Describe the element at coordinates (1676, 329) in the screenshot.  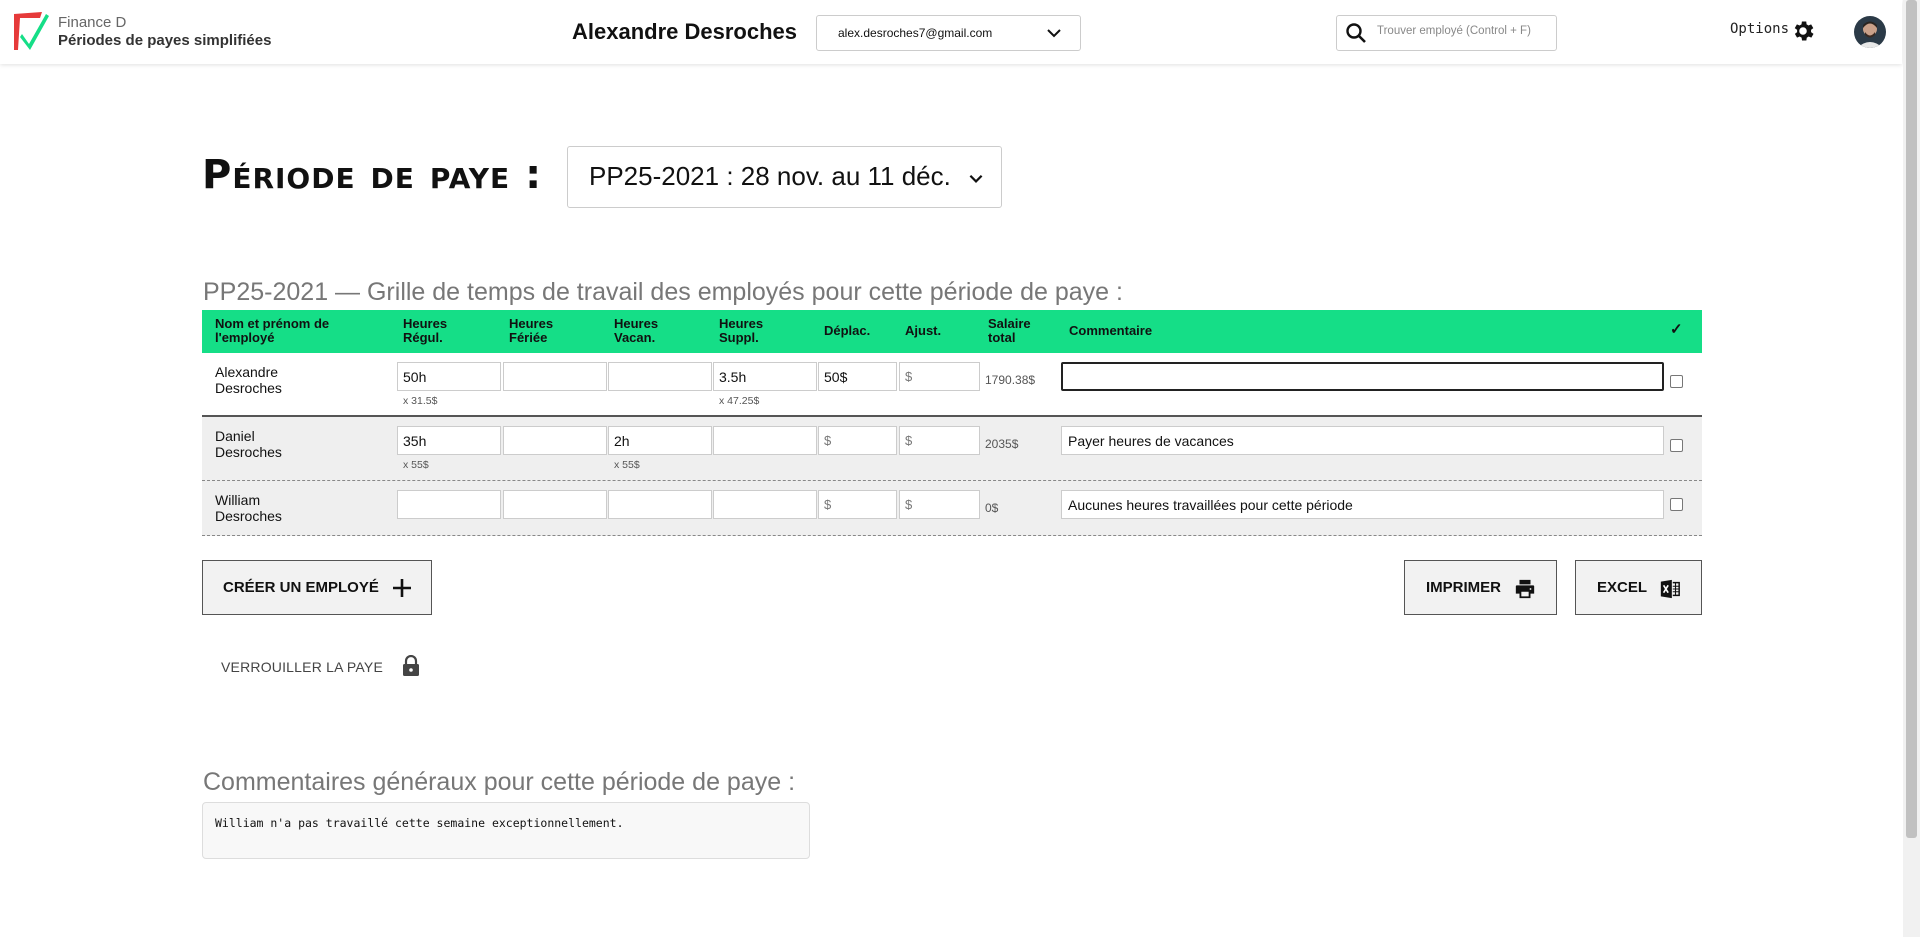
I see `col-check-header: ✓` at that location.